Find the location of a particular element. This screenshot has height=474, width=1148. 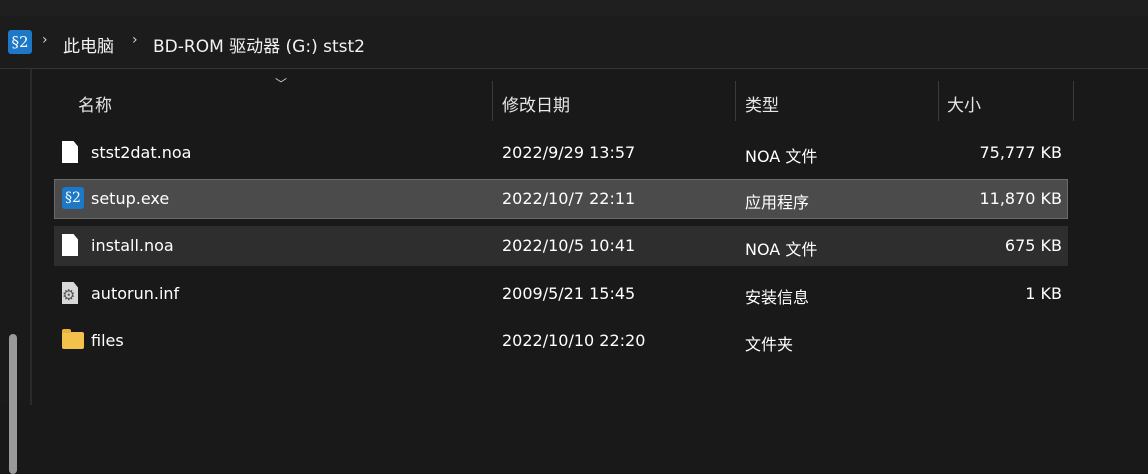

file-row-files: files 2022/10/10 22:20 文件夹 is located at coordinates (561, 341).